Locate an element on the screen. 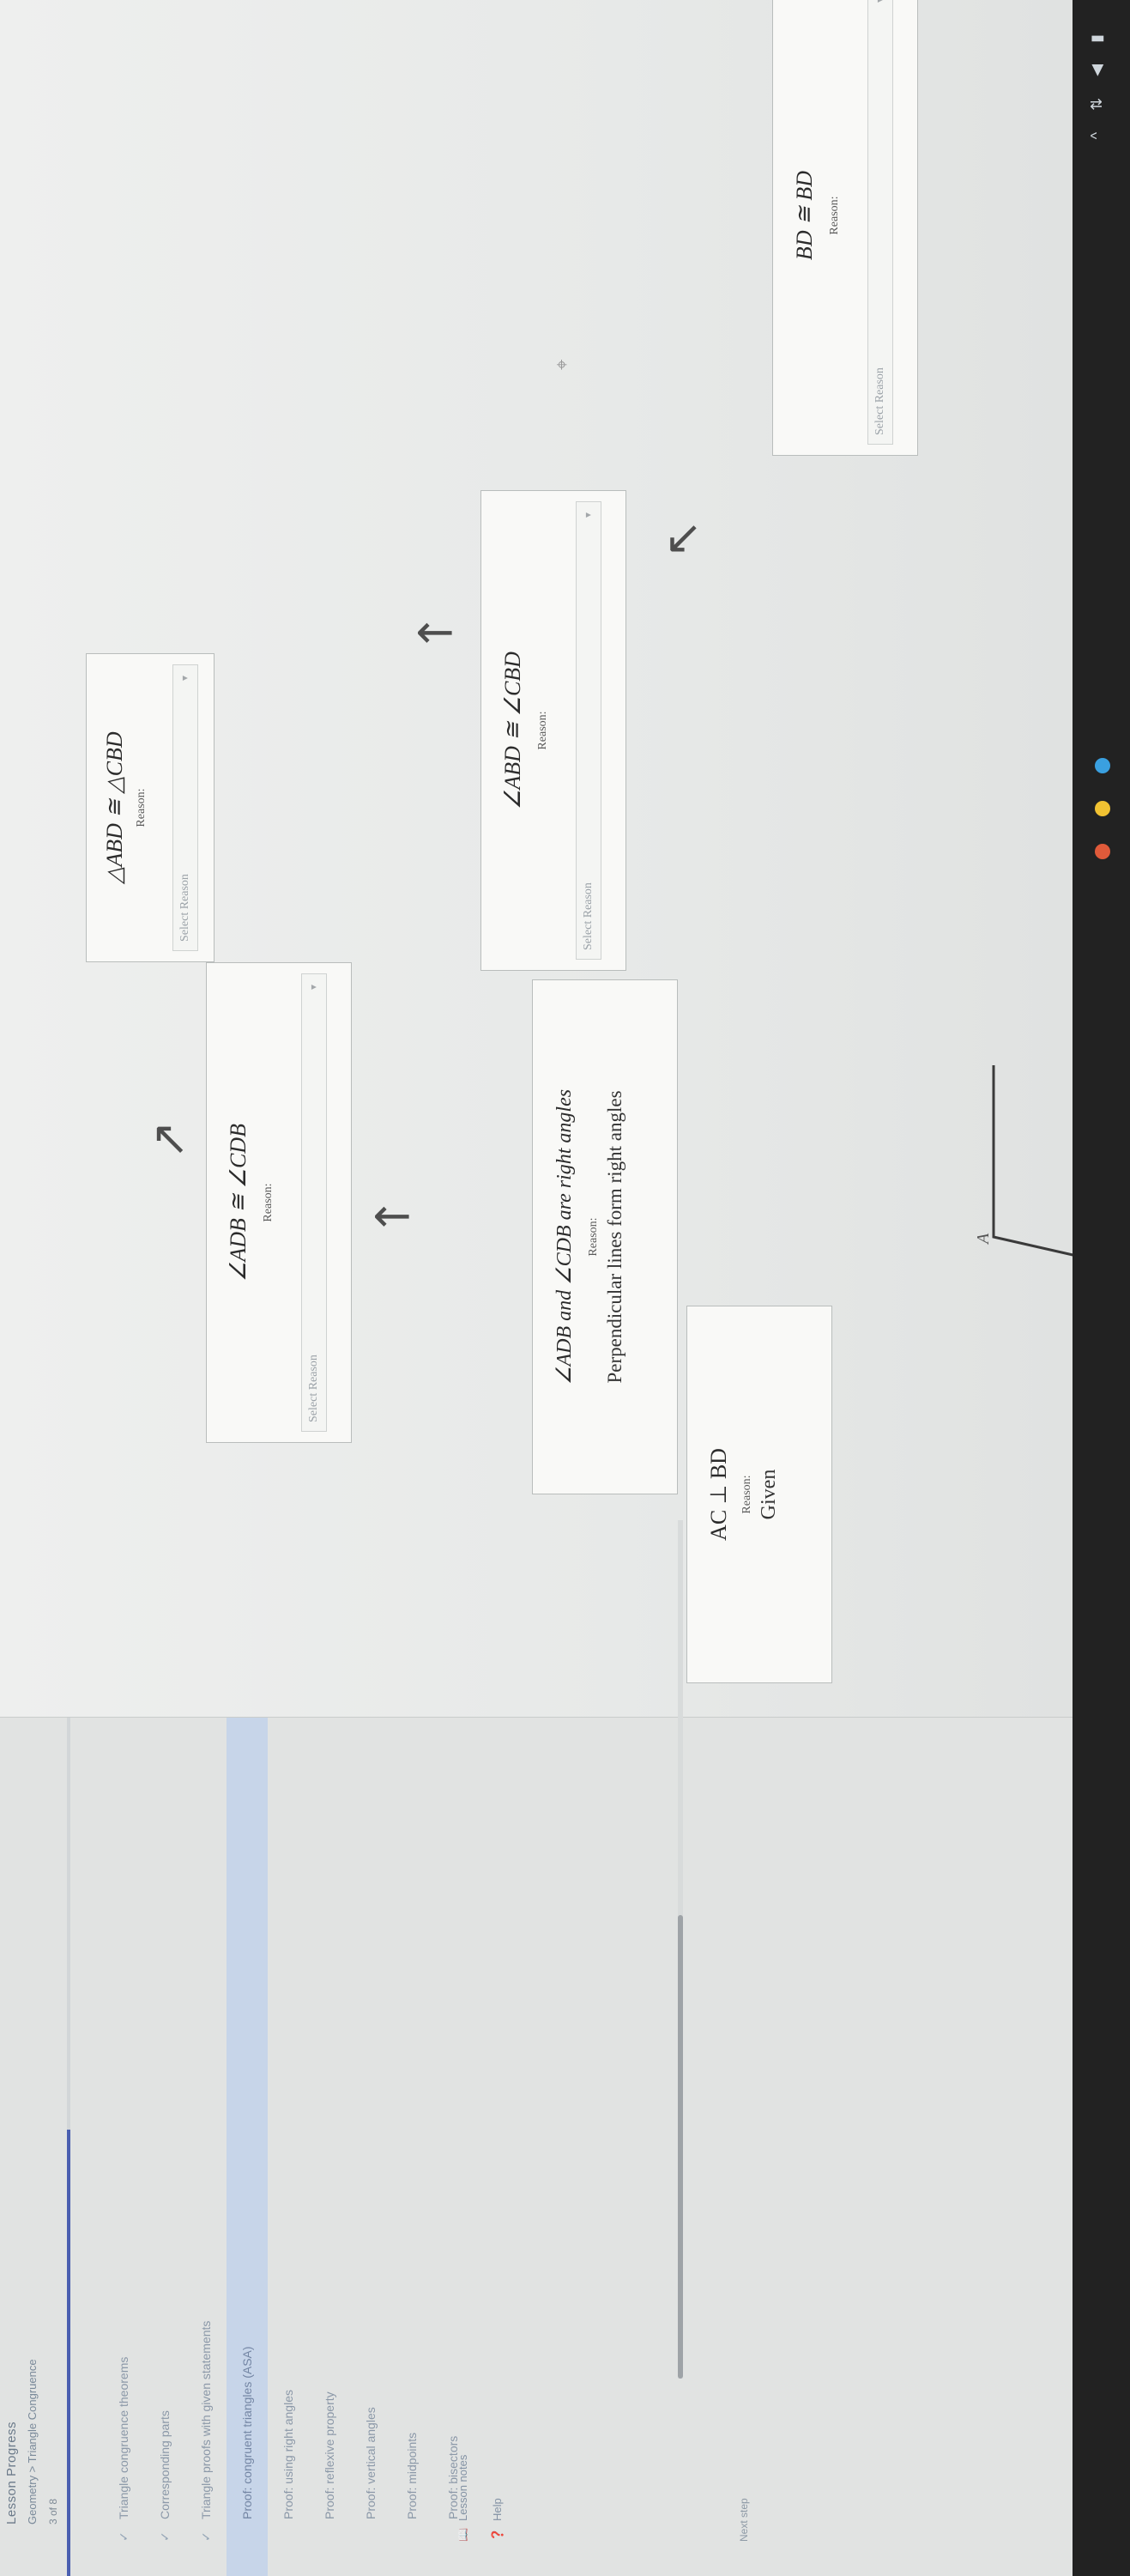  lesson-item-label: Proof: using right angles is located at coordinates (288, 2454).